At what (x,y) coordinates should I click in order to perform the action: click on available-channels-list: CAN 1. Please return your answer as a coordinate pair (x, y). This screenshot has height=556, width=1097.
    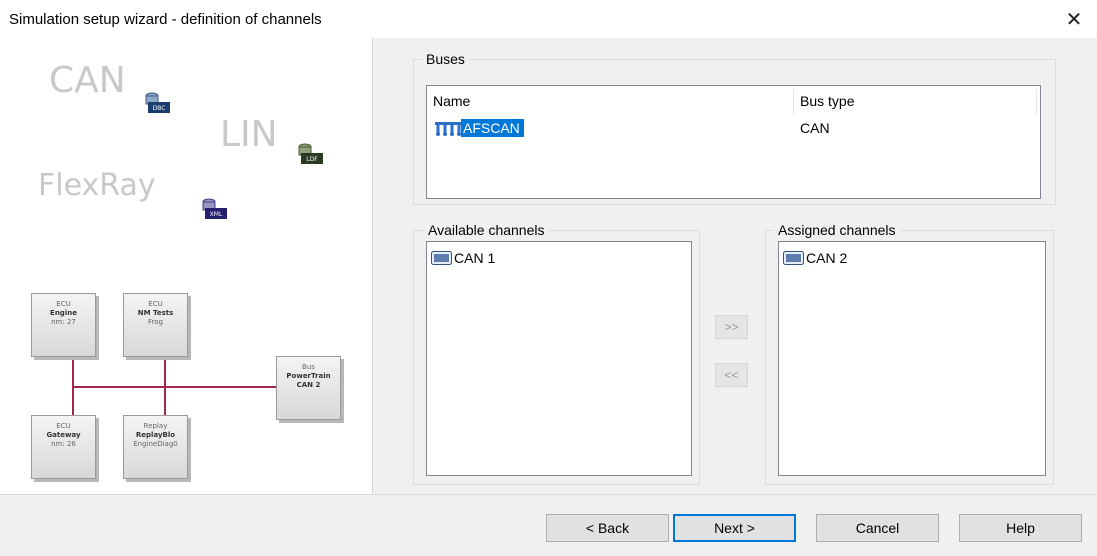
    Looking at the image, I should click on (559, 358).